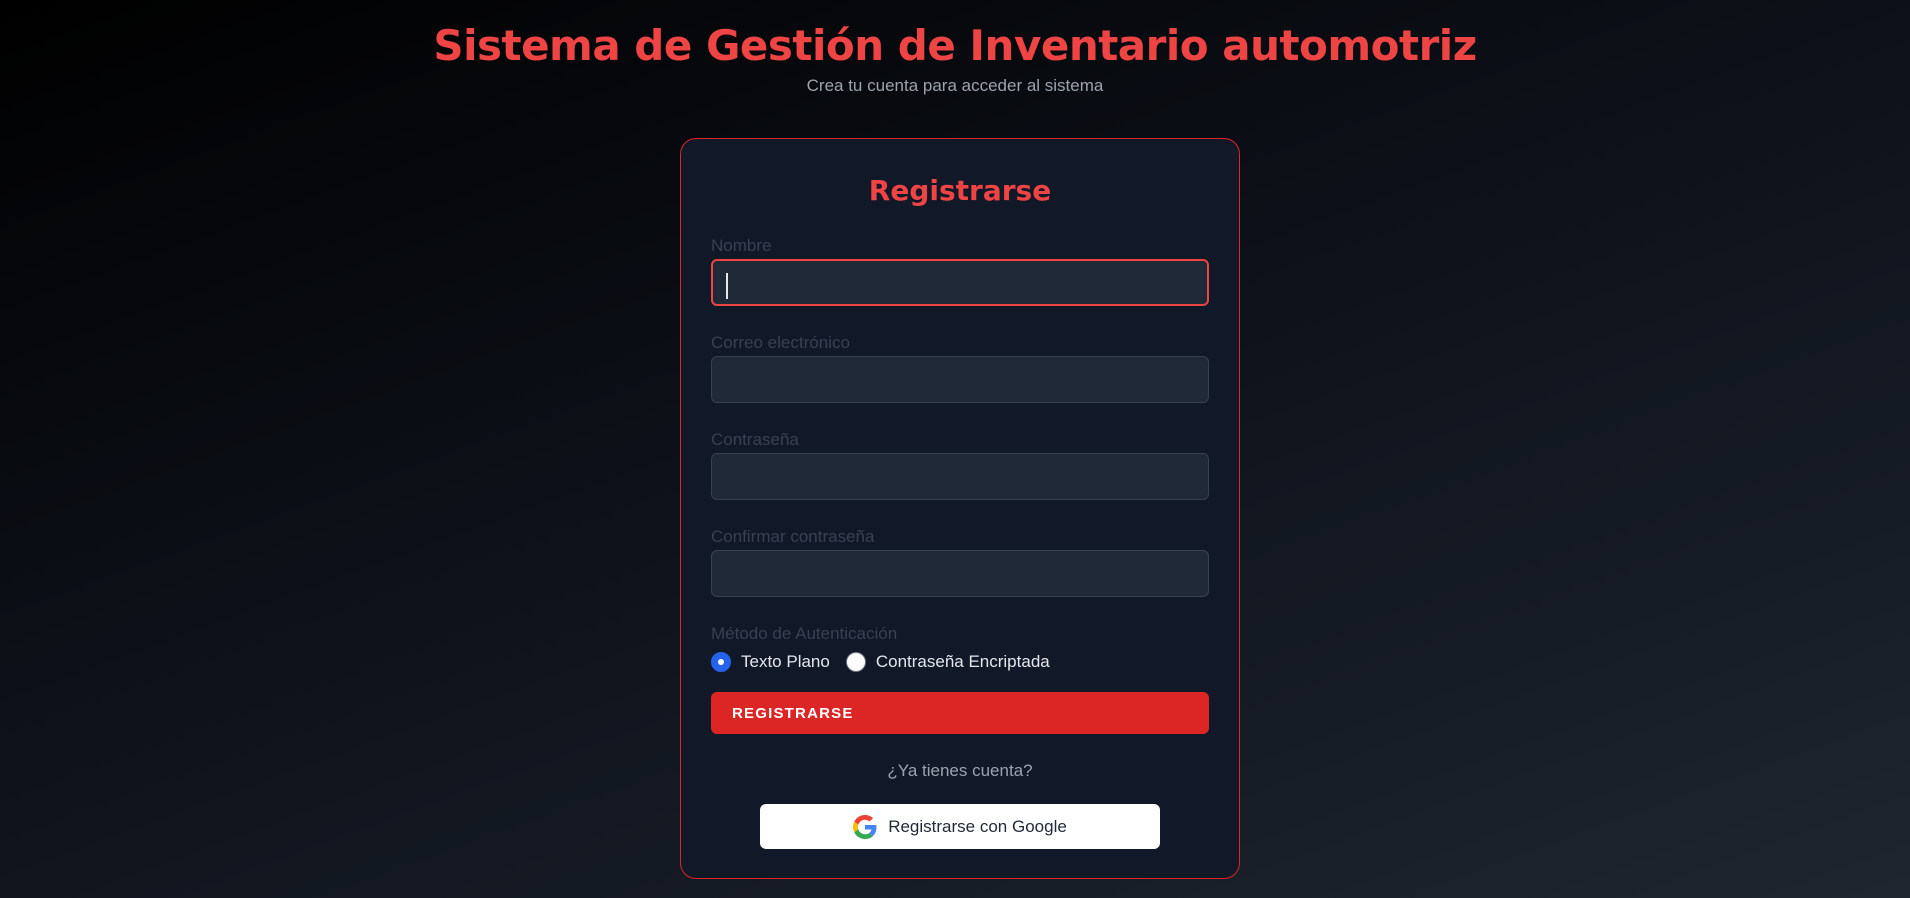 The width and height of the screenshot is (1910, 898). Describe the element at coordinates (955, 85) in the screenshot. I see `page-subtitle: Crea tu cuenta para acceder al sistema` at that location.